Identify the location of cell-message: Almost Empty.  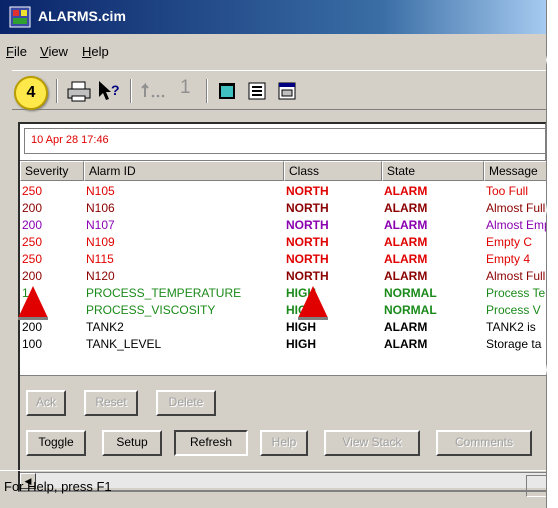
(516, 225).